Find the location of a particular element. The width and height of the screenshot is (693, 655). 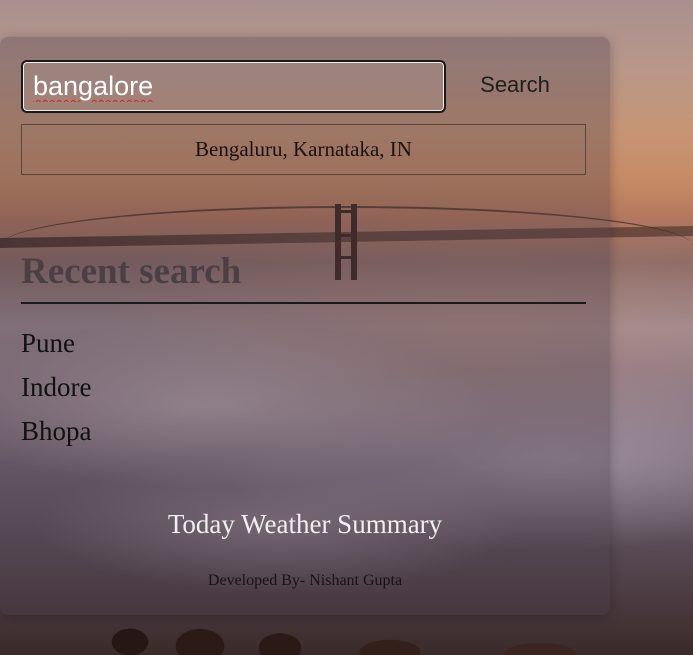

recent-search-item: Indore is located at coordinates (56, 387).